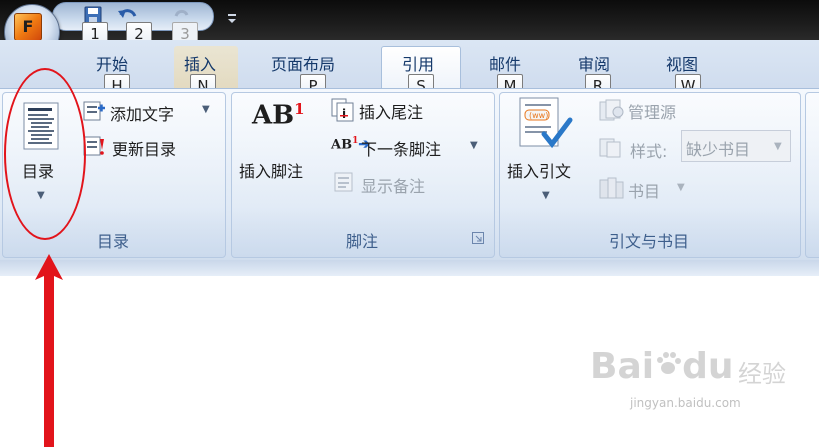 The height and width of the screenshot is (447, 819). What do you see at coordinates (393, 185) in the screenshot?
I see `show-notes-button: 显示备注` at bounding box center [393, 185].